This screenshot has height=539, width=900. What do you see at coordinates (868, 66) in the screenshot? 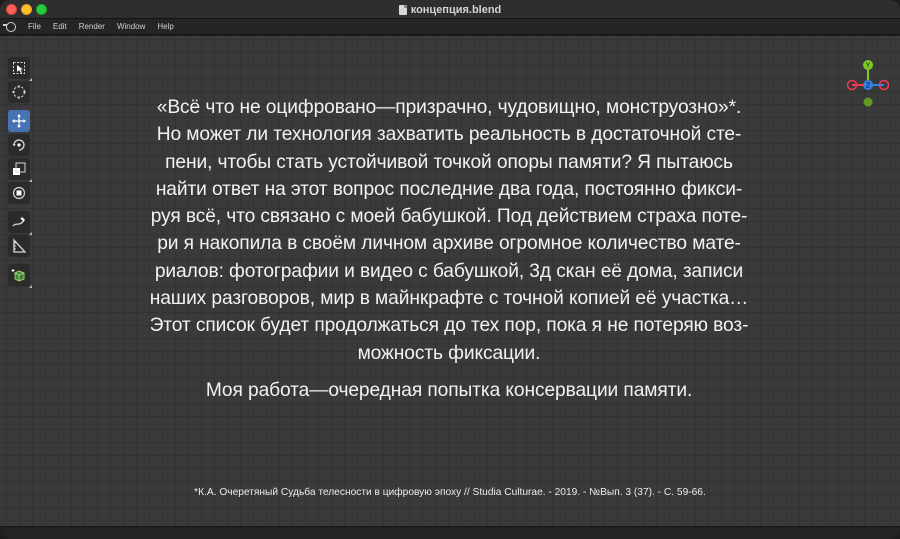
I see `gizmo-y-label: Y` at bounding box center [868, 66].